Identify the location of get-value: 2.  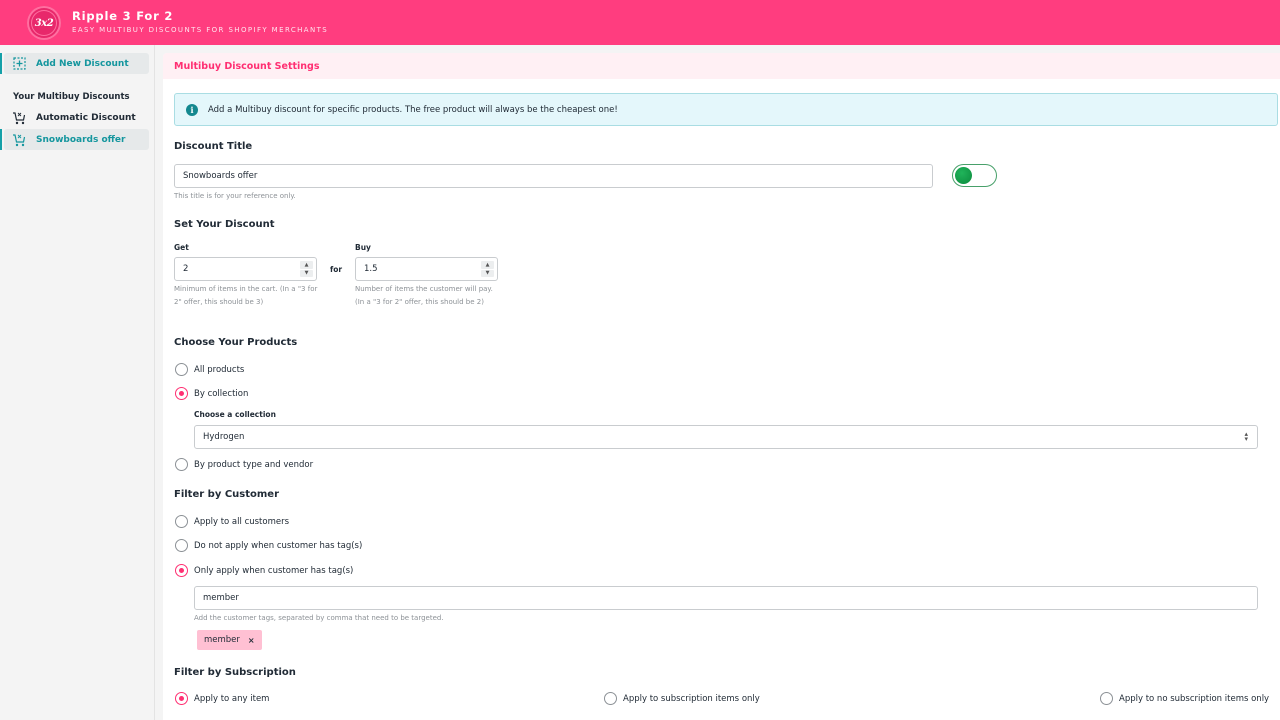
(186, 269).